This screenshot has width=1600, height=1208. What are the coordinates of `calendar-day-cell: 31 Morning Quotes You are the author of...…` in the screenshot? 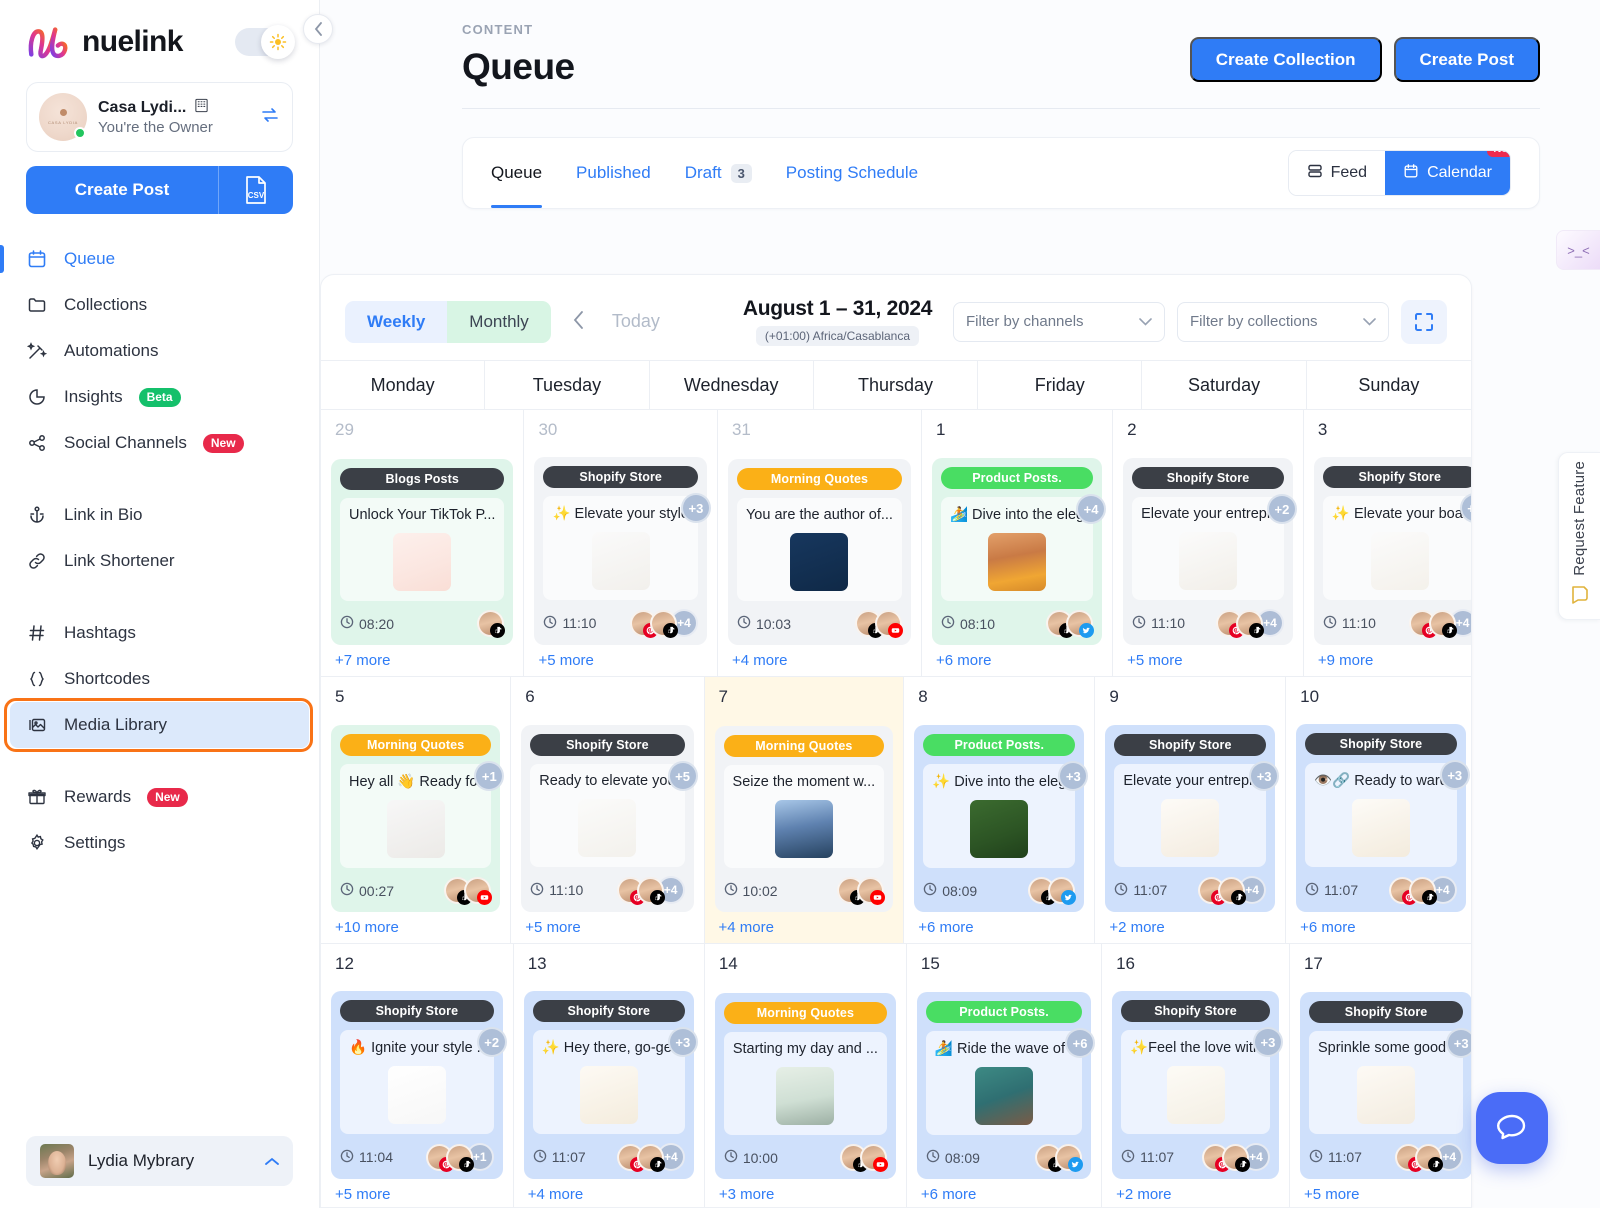 It's located at (820, 543).